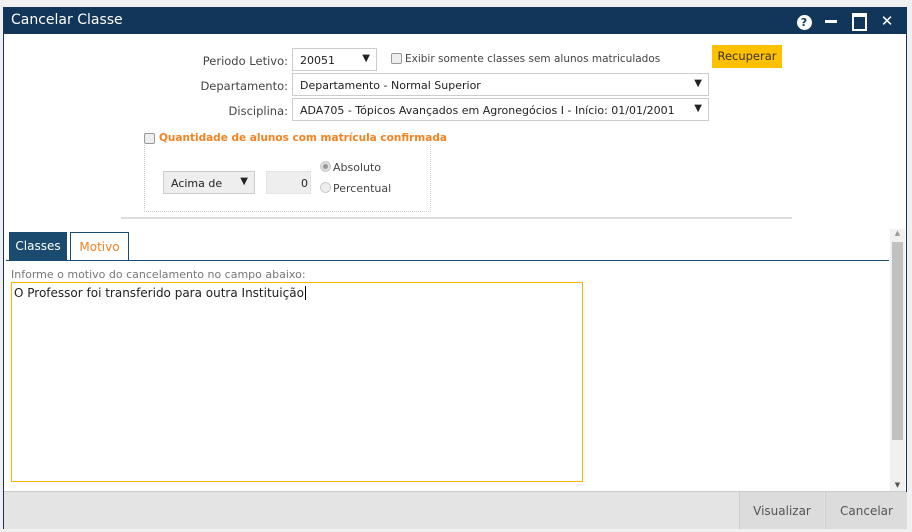 The height and width of the screenshot is (532, 912). I want to click on periodo-select: 20051 ▼, so click(334, 59).